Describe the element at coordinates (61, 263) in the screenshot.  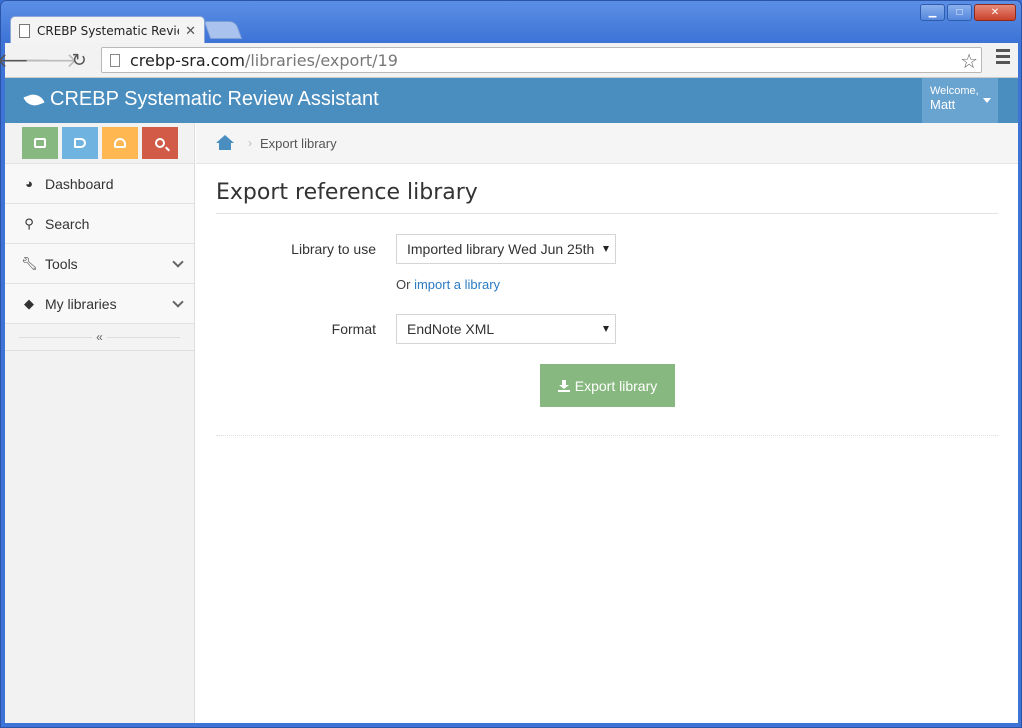
I see `sidebar-item-label: Tools` at that location.